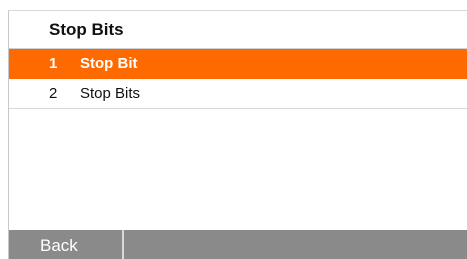 This screenshot has height=259, width=467. What do you see at coordinates (238, 64) in the screenshot?
I see `option-item-1-stop-bit: 1 Stop Bit` at bounding box center [238, 64].